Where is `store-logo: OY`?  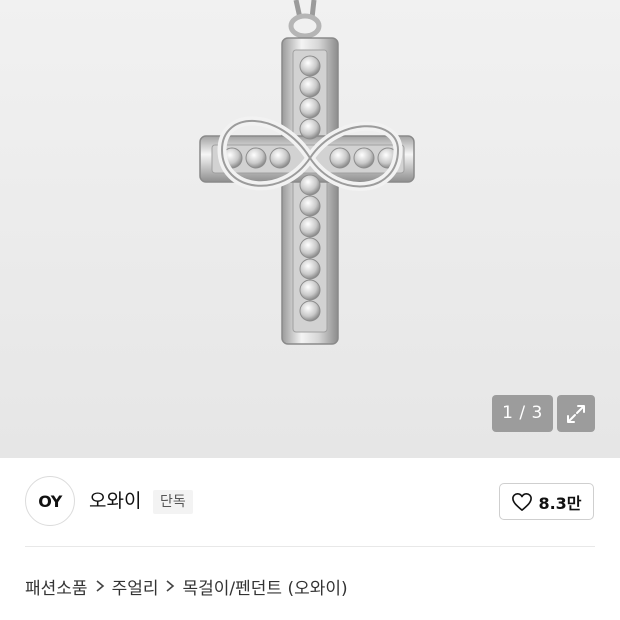
store-logo: OY is located at coordinates (50, 501).